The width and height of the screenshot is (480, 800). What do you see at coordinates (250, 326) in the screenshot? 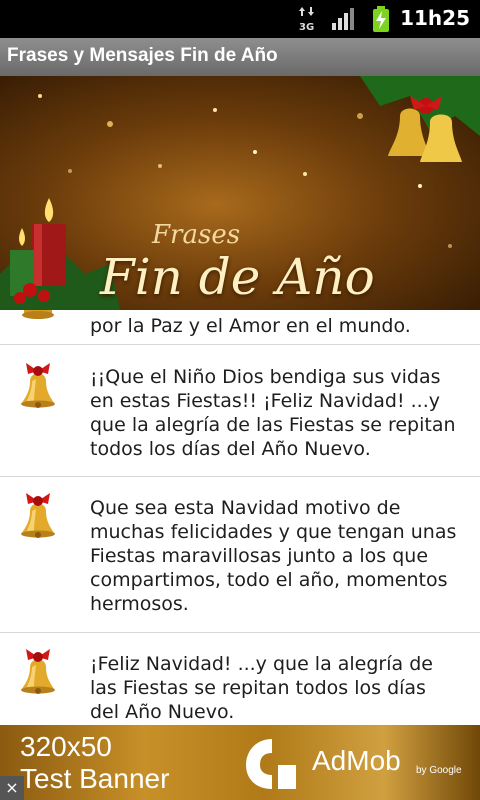
I see `message-text: por la Paz y el Amor en el mundo.` at bounding box center [250, 326].